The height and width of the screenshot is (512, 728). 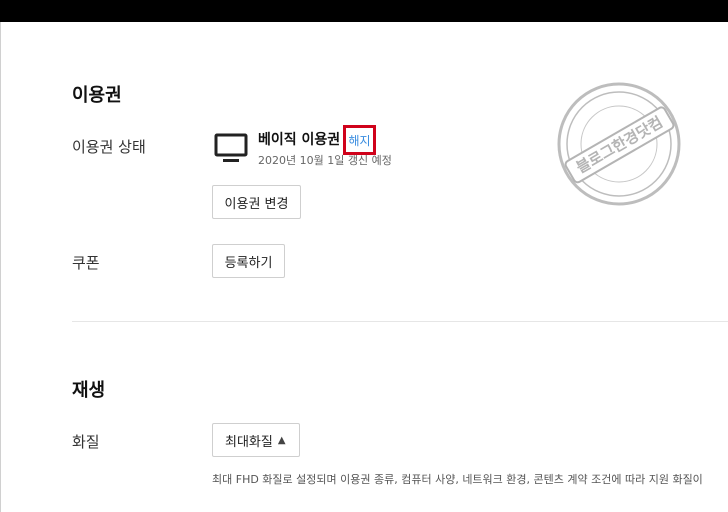 I want to click on quality-select: 최대화질 ▲︎, so click(x=256, y=440).